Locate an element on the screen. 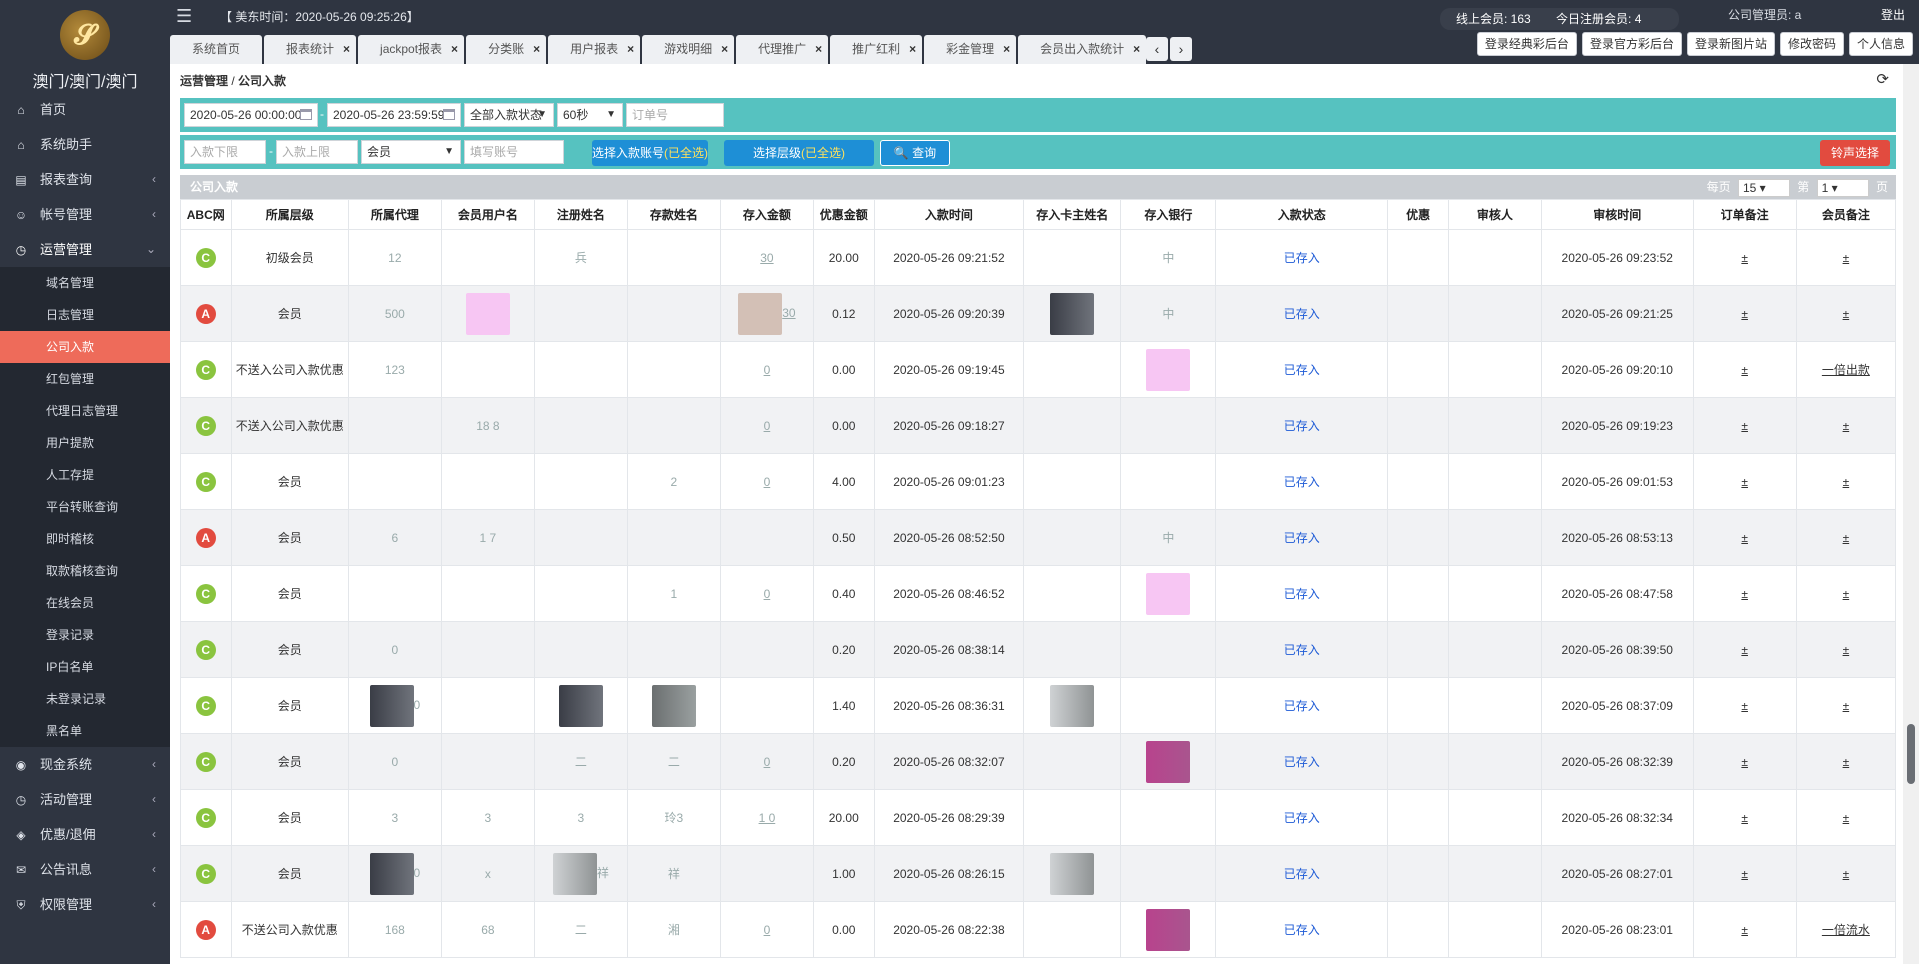 Image resolution: width=1919 pixels, height=964 pixels. sidebar-item-t3: ☺ 帐号管理 ‹ is located at coordinates (85, 214).